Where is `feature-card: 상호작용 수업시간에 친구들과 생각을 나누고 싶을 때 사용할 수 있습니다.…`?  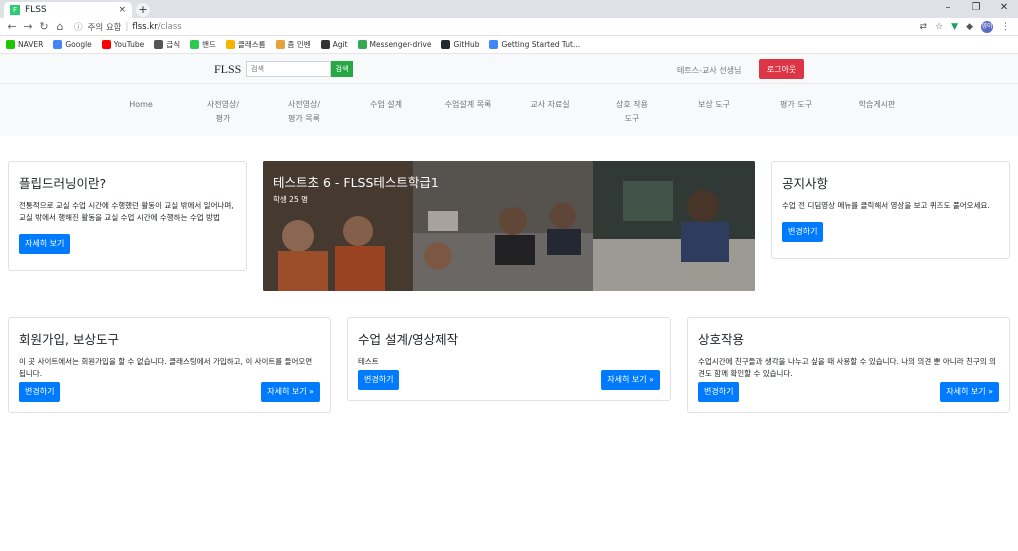
feature-card: 상호작용 수업시간에 친구들과 생각을 나누고 싶을 때 사용할 수 있습니다.… is located at coordinates (848, 365).